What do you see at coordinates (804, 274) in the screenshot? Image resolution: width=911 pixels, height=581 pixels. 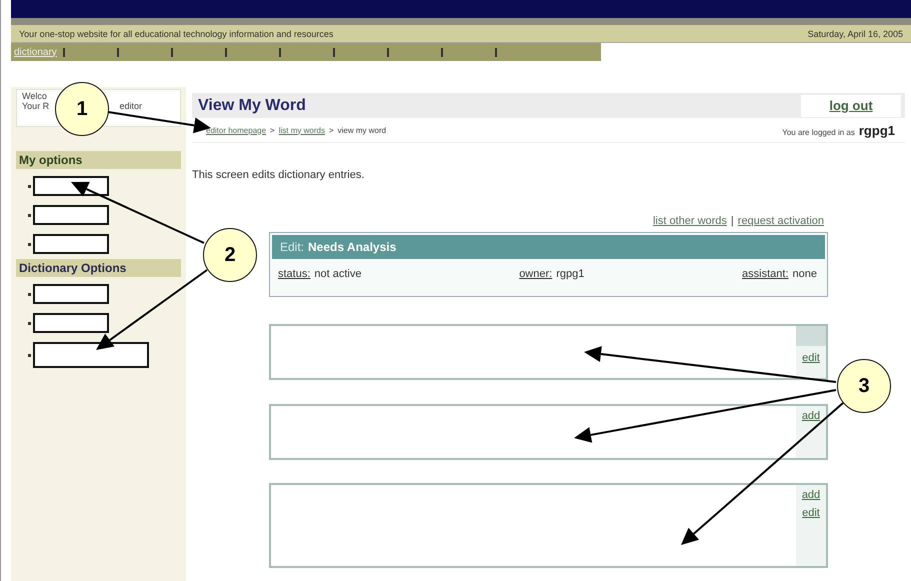 I see `field-value: none` at bounding box center [804, 274].